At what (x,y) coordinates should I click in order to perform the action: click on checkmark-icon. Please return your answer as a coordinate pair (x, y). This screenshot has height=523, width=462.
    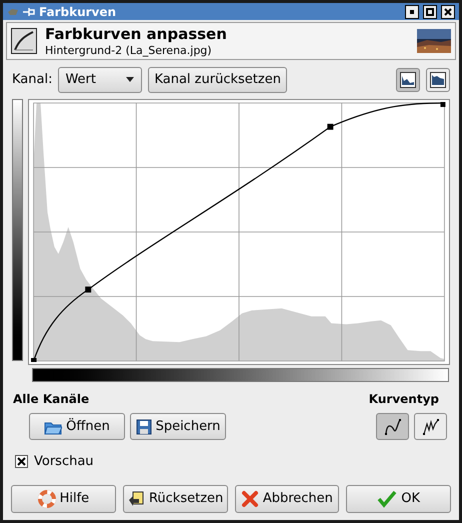
    Looking at the image, I should click on (387, 499).